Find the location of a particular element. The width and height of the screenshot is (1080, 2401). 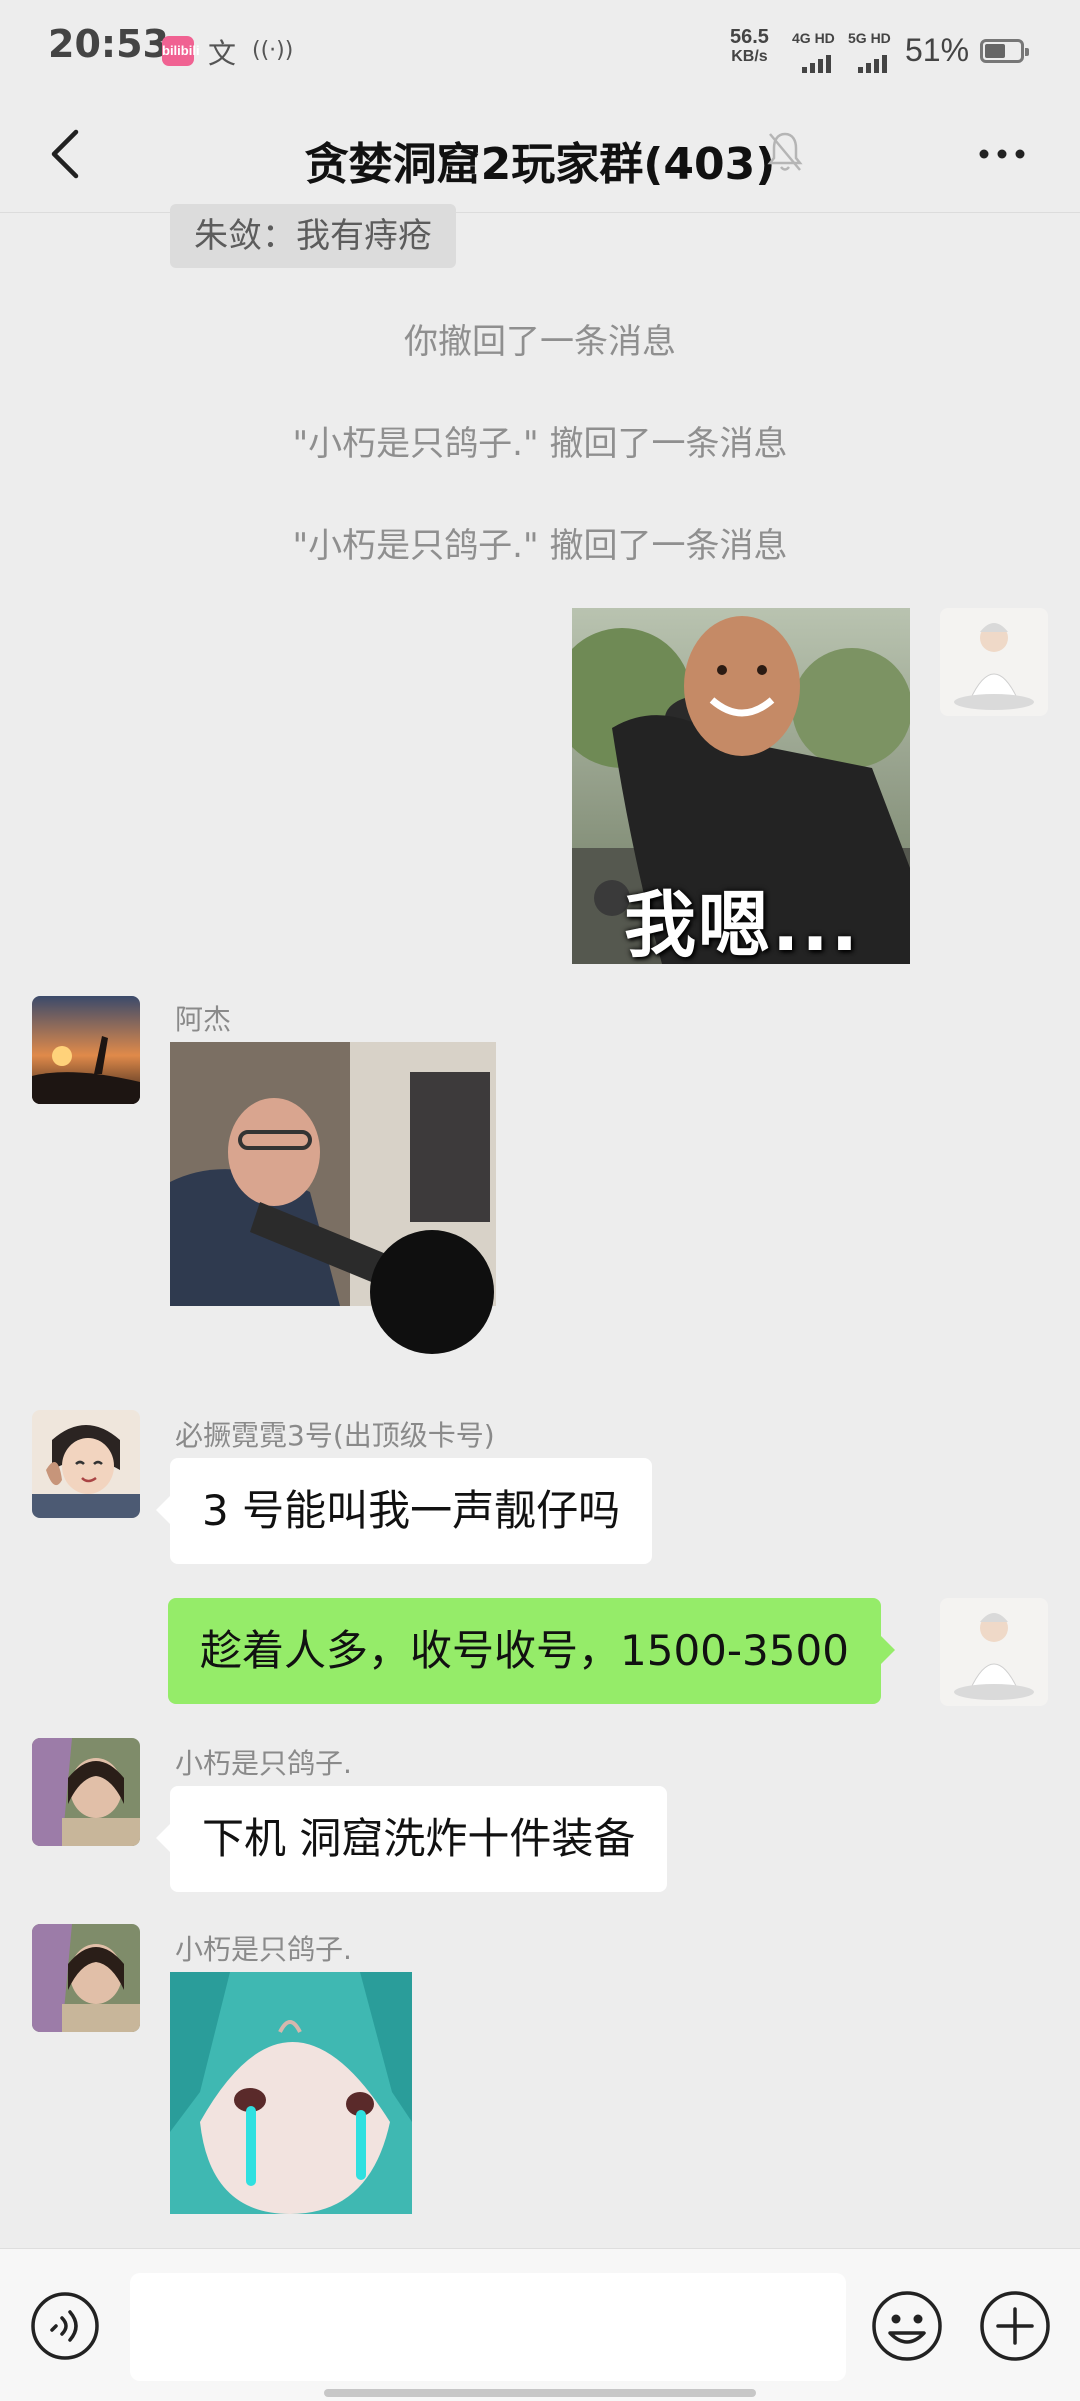

hotspot-icon: ((·)) is located at coordinates (273, 50).